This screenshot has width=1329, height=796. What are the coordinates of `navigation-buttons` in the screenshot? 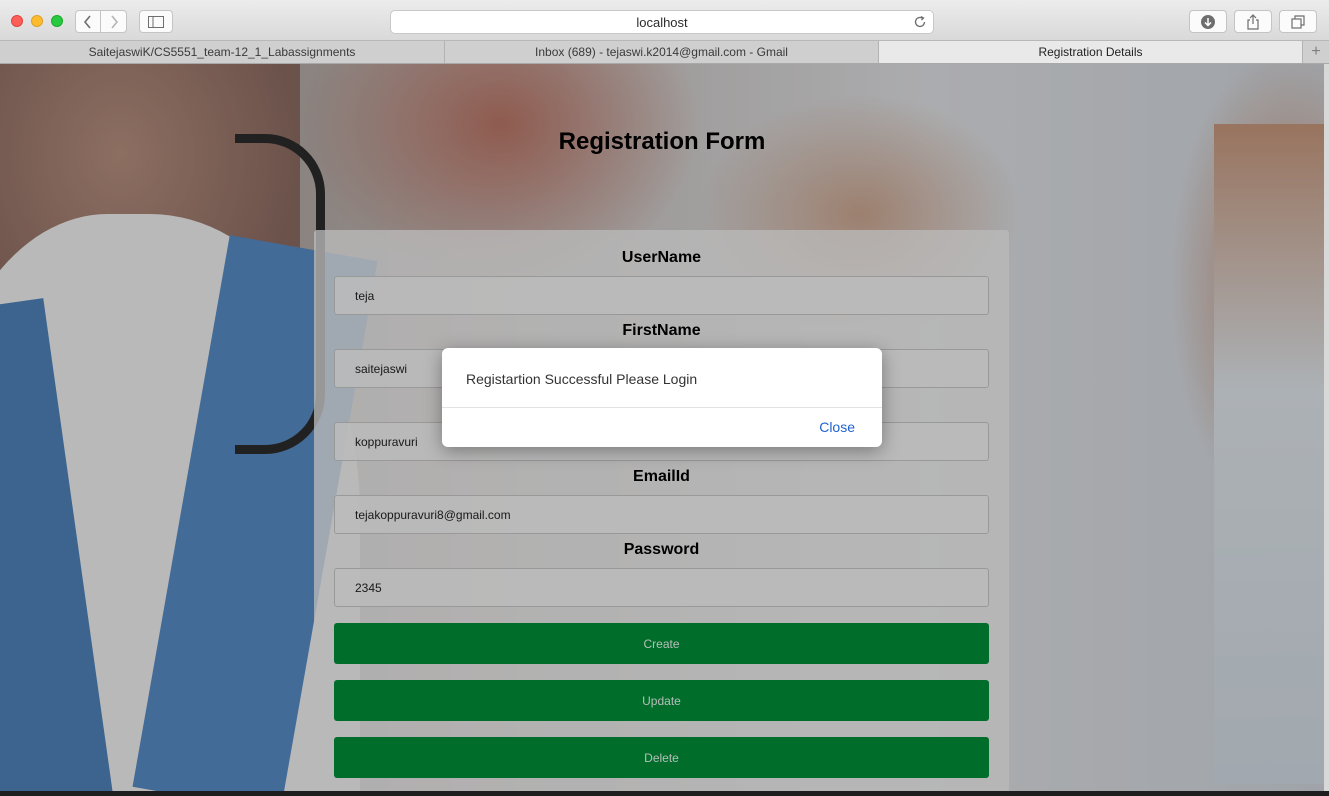 It's located at (101, 21).